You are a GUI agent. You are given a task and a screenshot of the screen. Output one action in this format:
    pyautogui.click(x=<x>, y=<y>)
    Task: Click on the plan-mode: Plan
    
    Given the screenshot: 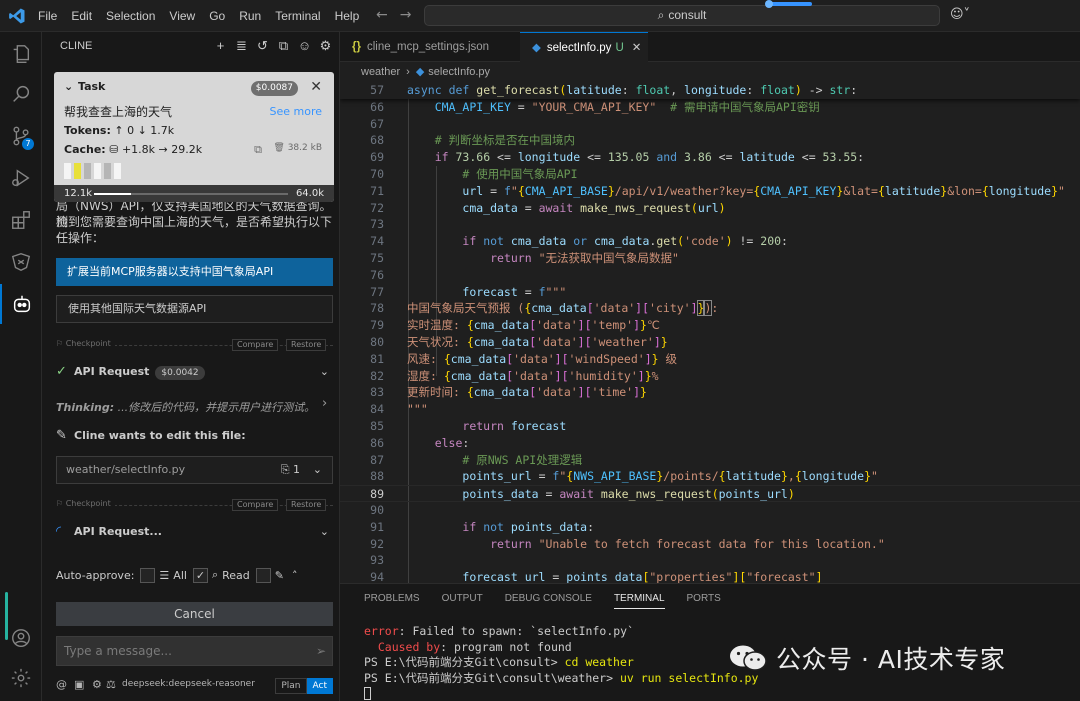 What is the action you would take?
    pyautogui.click(x=291, y=686)
    